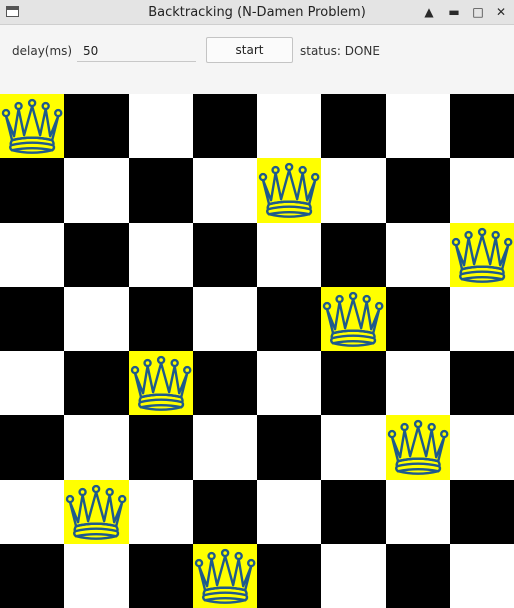 This screenshot has height=608, width=514. Describe the element at coordinates (454, 12) in the screenshot. I see `minimize-icon: ▬` at that location.